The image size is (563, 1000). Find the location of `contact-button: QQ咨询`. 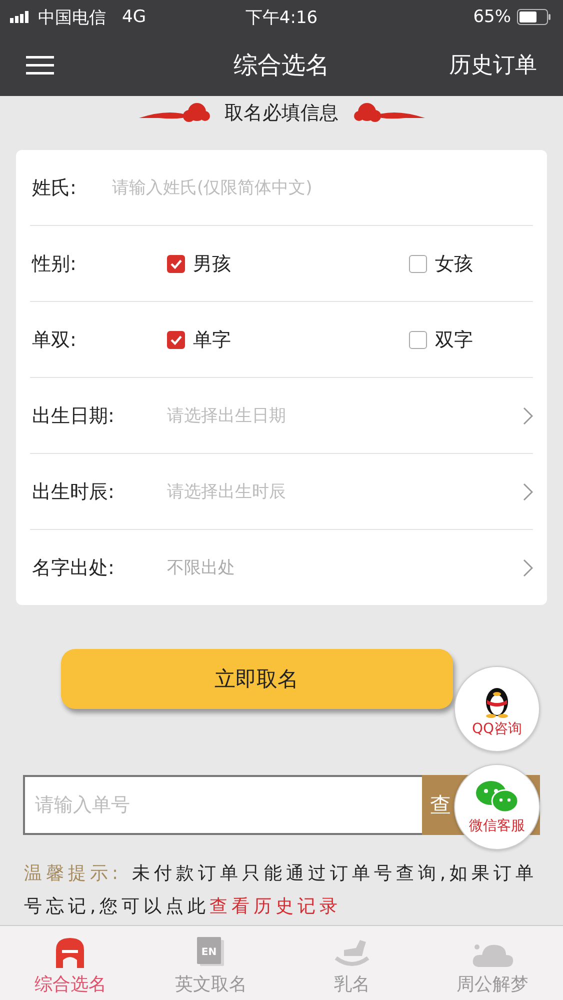

contact-button: QQ咨询 is located at coordinates (497, 709).